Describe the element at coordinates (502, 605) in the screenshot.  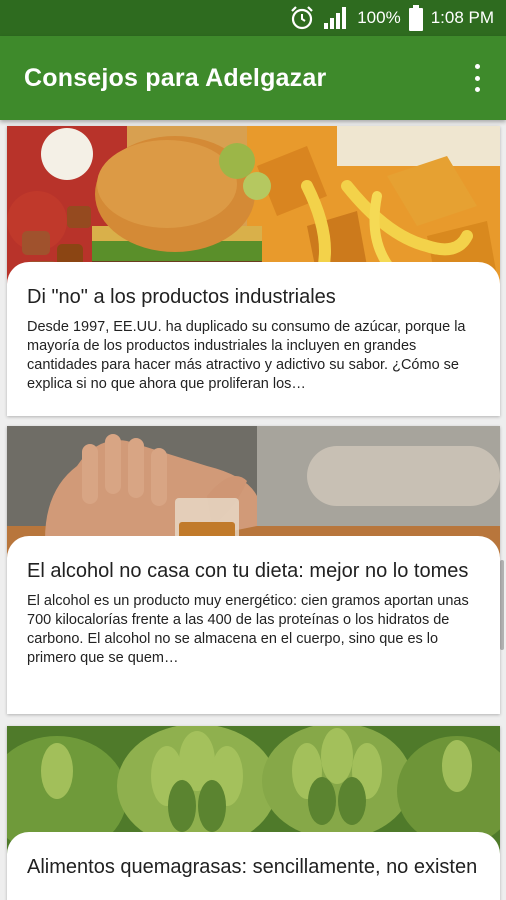
I see `scrollbar-thumb` at that location.